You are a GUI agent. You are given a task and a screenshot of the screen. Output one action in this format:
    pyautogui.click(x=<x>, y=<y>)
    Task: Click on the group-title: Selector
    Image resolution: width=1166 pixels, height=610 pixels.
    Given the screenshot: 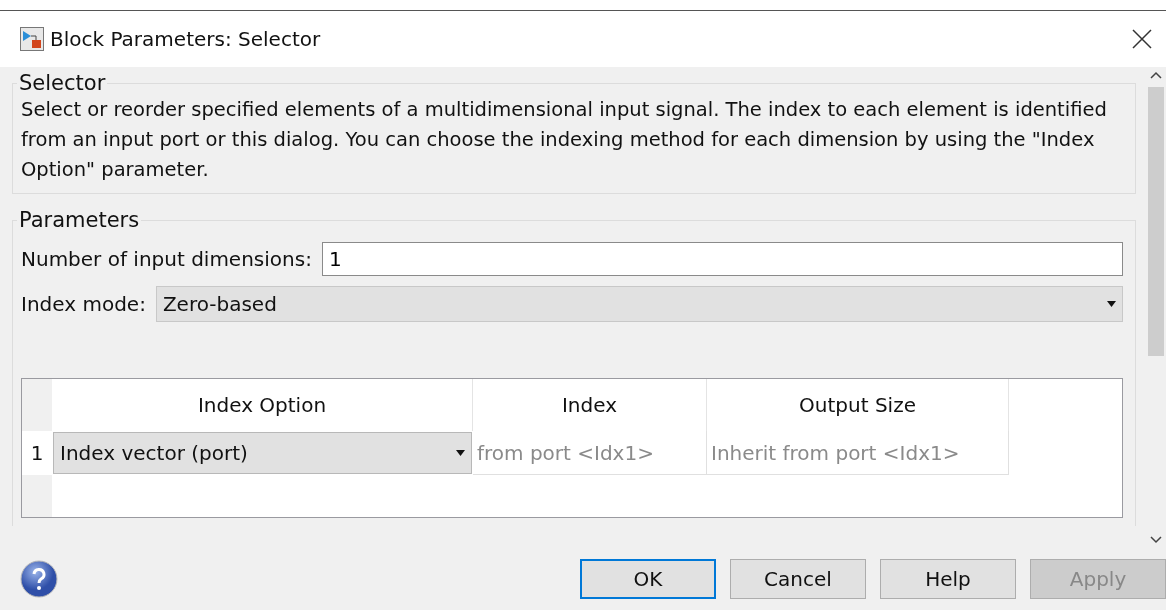 What is the action you would take?
    pyautogui.click(x=62, y=83)
    